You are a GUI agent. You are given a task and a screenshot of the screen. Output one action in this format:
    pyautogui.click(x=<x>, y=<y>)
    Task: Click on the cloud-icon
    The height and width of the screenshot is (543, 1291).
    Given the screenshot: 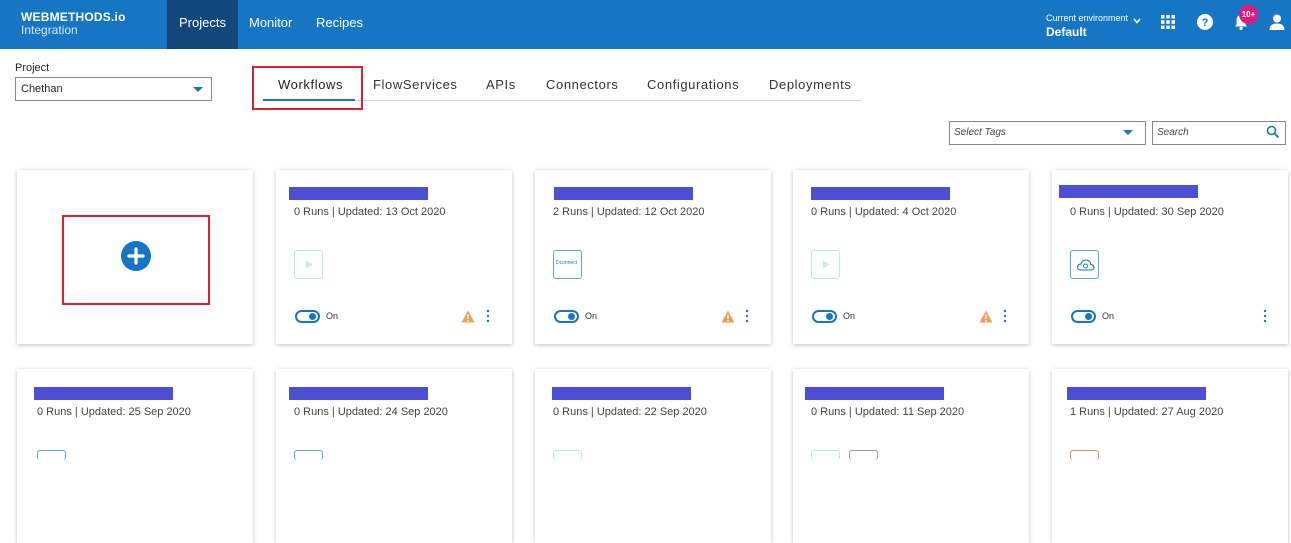 What is the action you would take?
    pyautogui.click(x=1085, y=265)
    